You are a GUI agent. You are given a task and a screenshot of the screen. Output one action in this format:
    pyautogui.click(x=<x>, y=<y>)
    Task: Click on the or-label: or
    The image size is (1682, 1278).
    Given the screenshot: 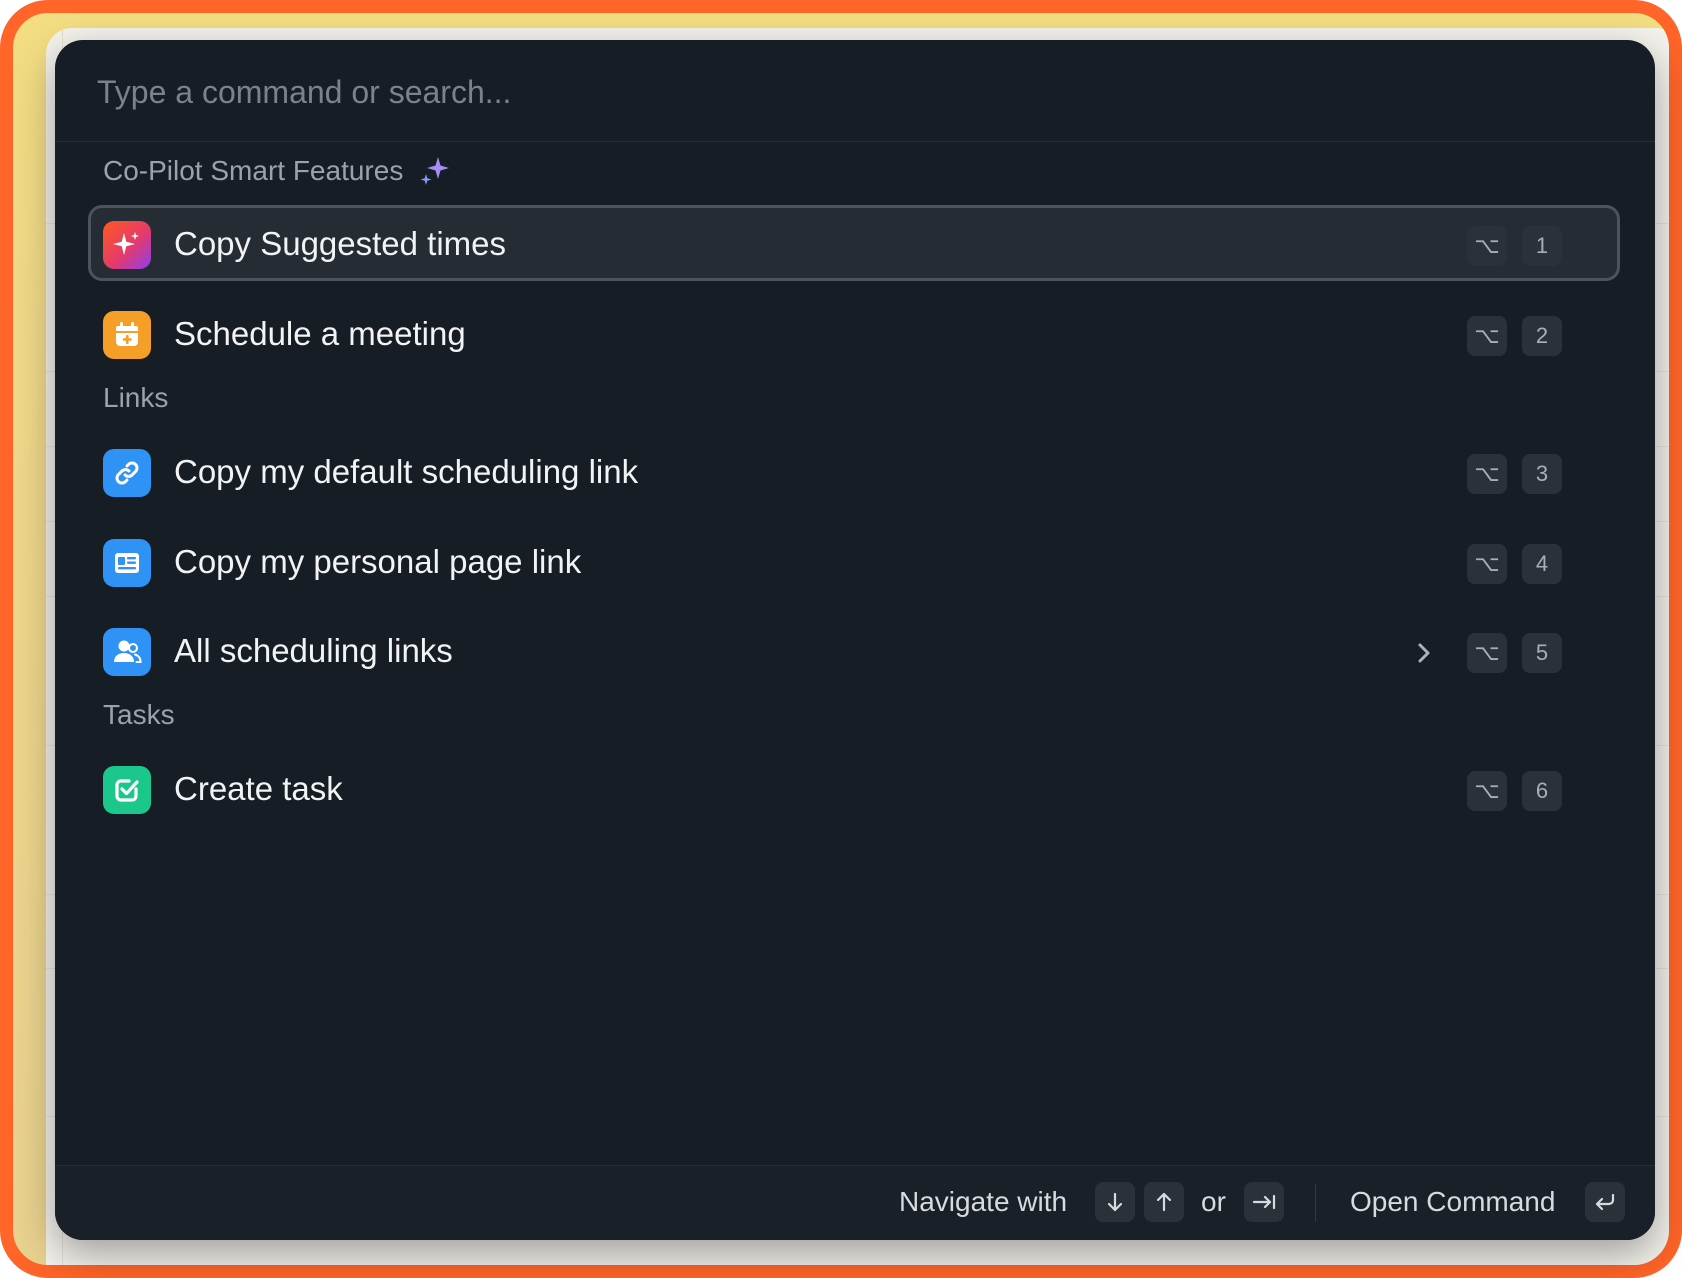 What is the action you would take?
    pyautogui.click(x=1213, y=1201)
    